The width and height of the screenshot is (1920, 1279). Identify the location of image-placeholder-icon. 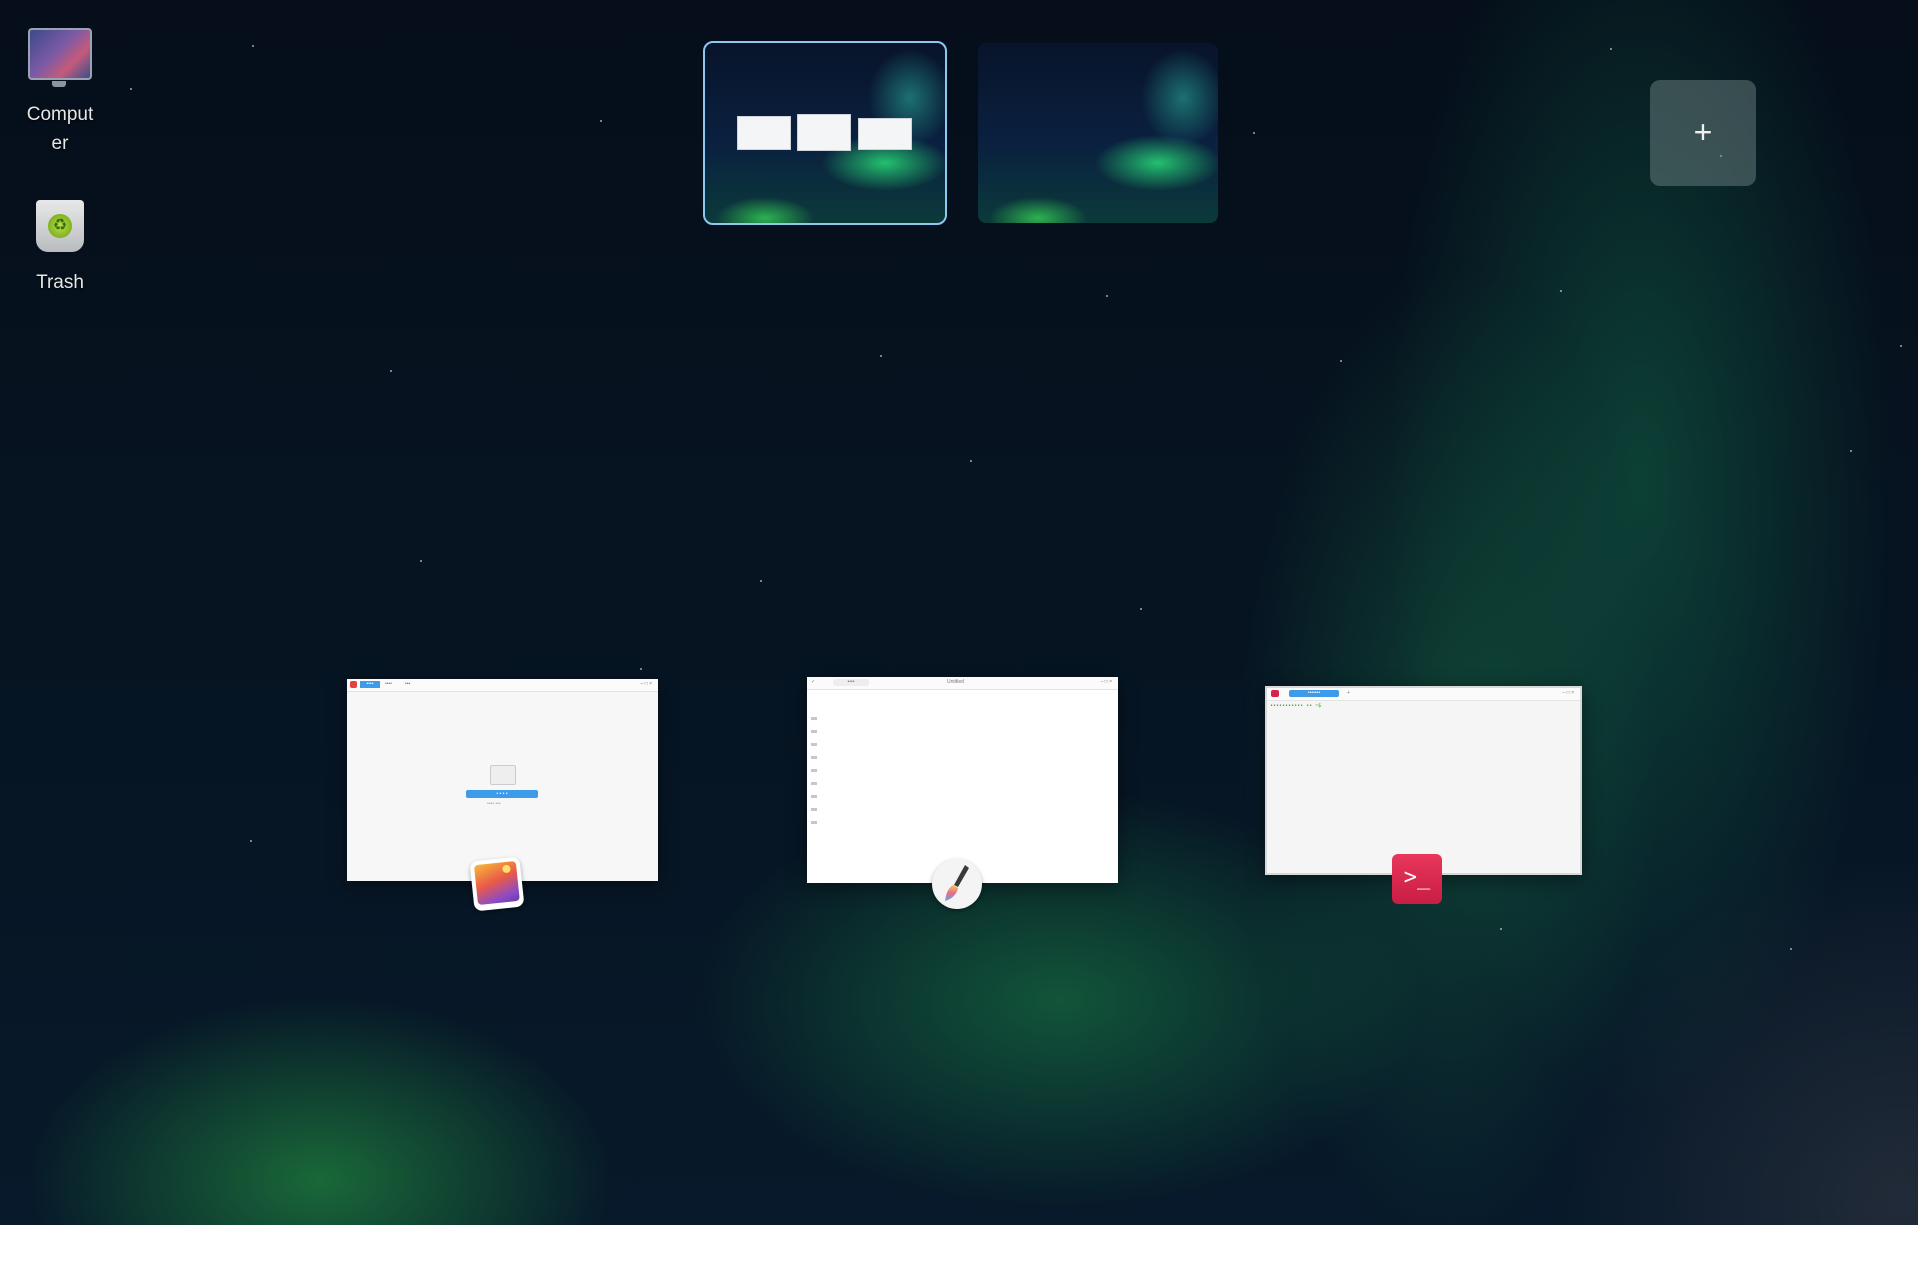
(503, 775).